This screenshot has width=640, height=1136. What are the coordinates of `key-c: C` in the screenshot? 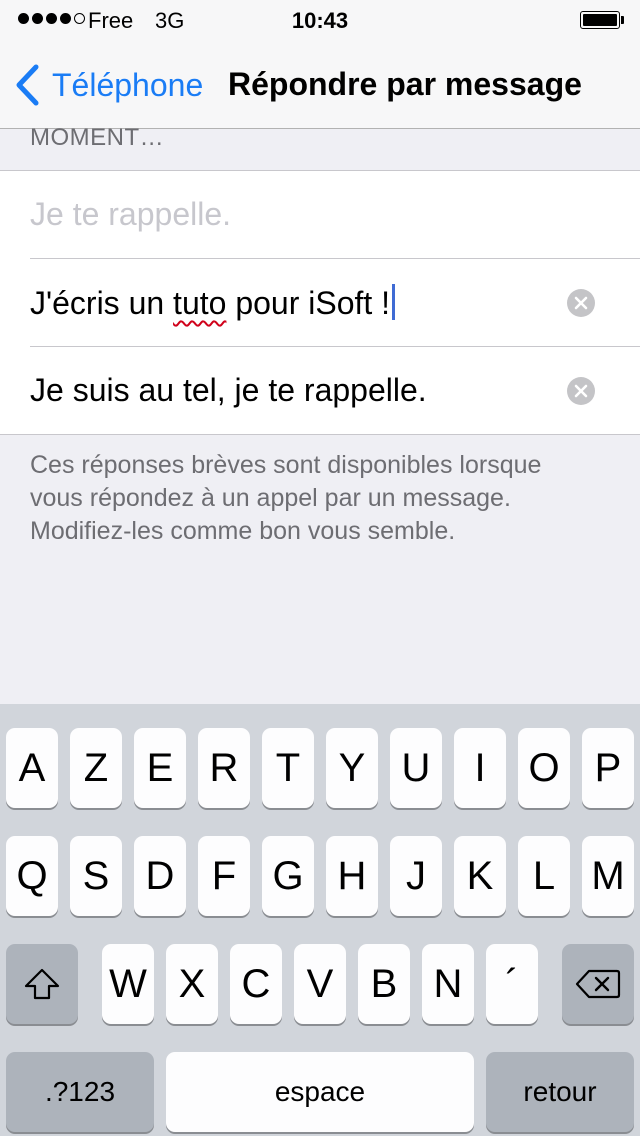 It's located at (256, 984).